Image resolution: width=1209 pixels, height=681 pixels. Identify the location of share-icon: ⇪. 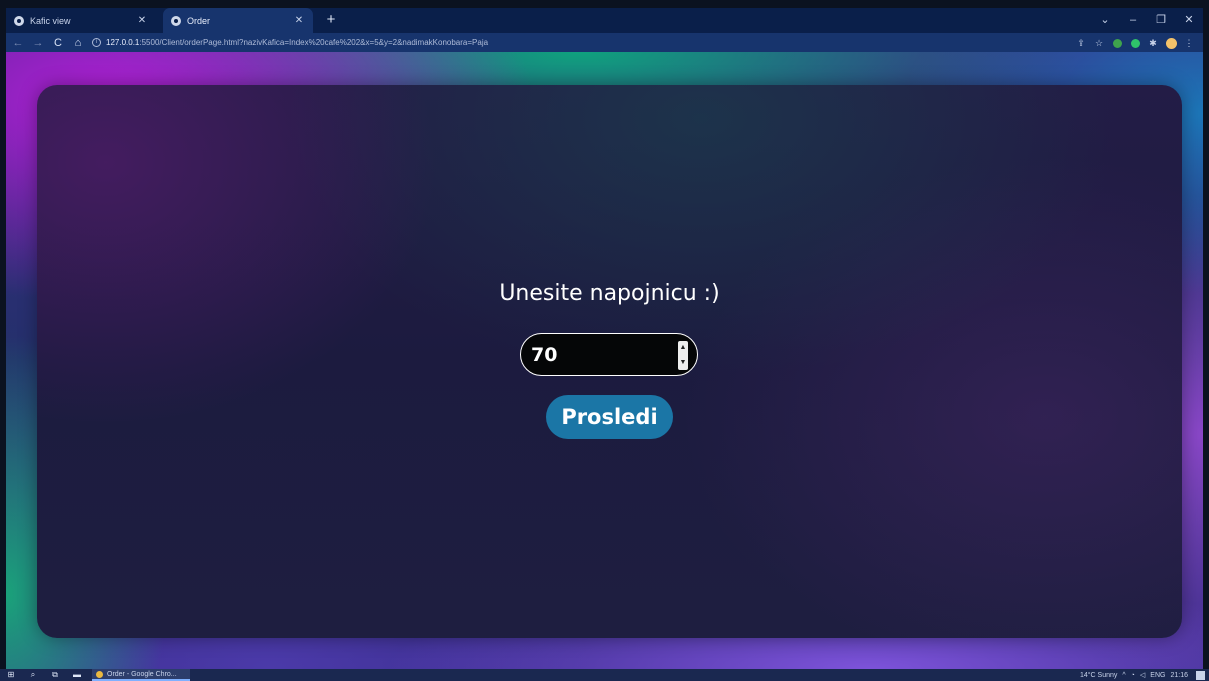
(1081, 43).